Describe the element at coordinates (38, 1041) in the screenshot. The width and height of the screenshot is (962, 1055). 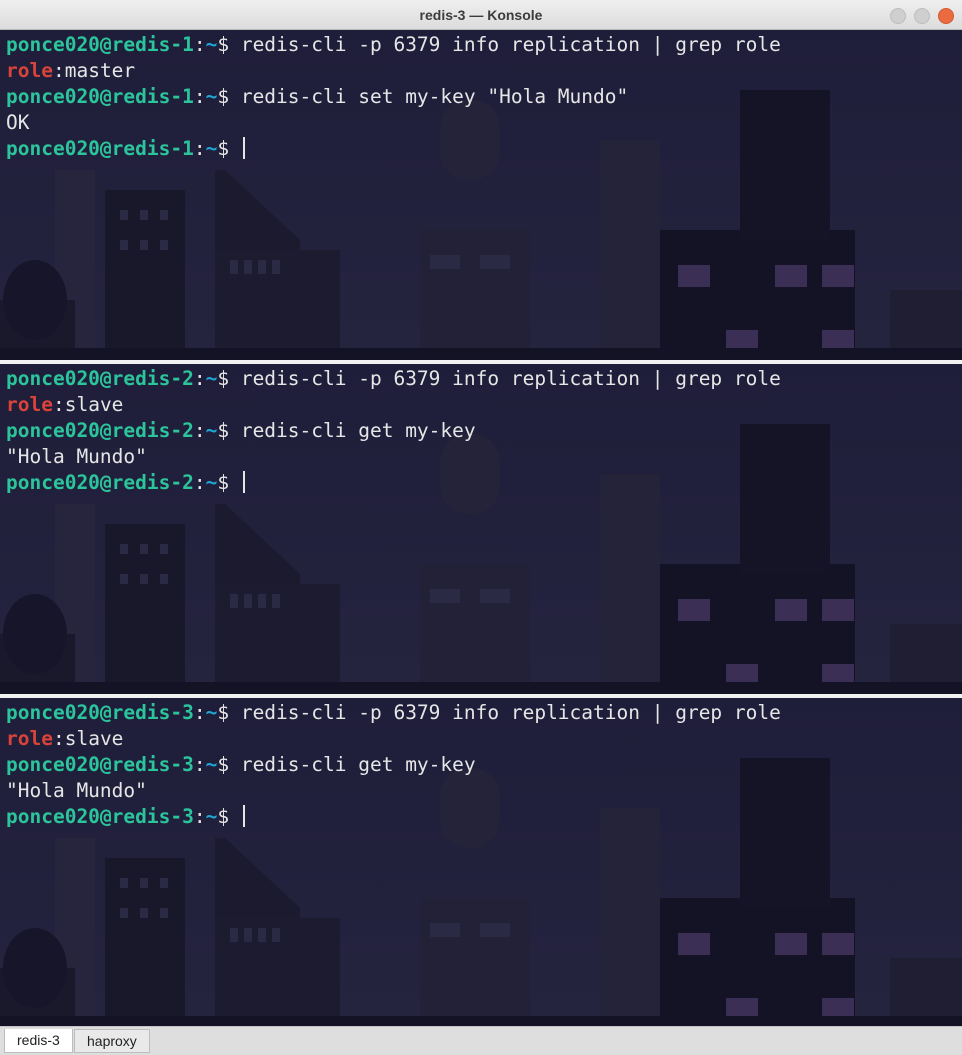
I see `tab-redis-3: redis-3` at that location.